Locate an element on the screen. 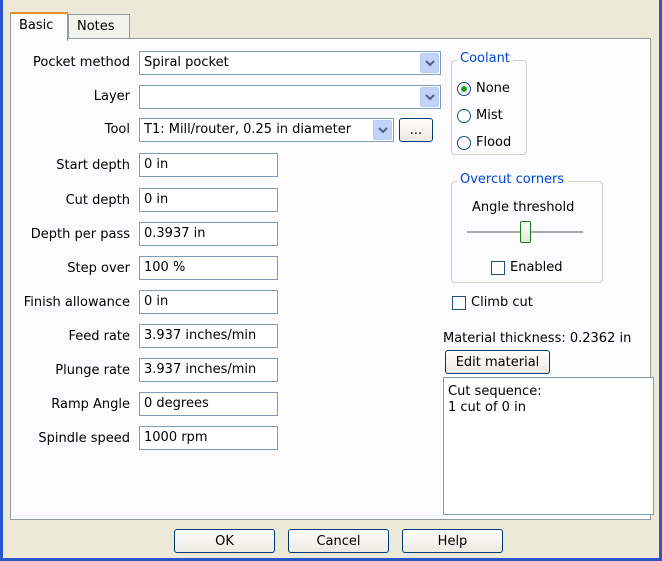 The height and width of the screenshot is (561, 662). ok-label: OK is located at coordinates (224, 541).